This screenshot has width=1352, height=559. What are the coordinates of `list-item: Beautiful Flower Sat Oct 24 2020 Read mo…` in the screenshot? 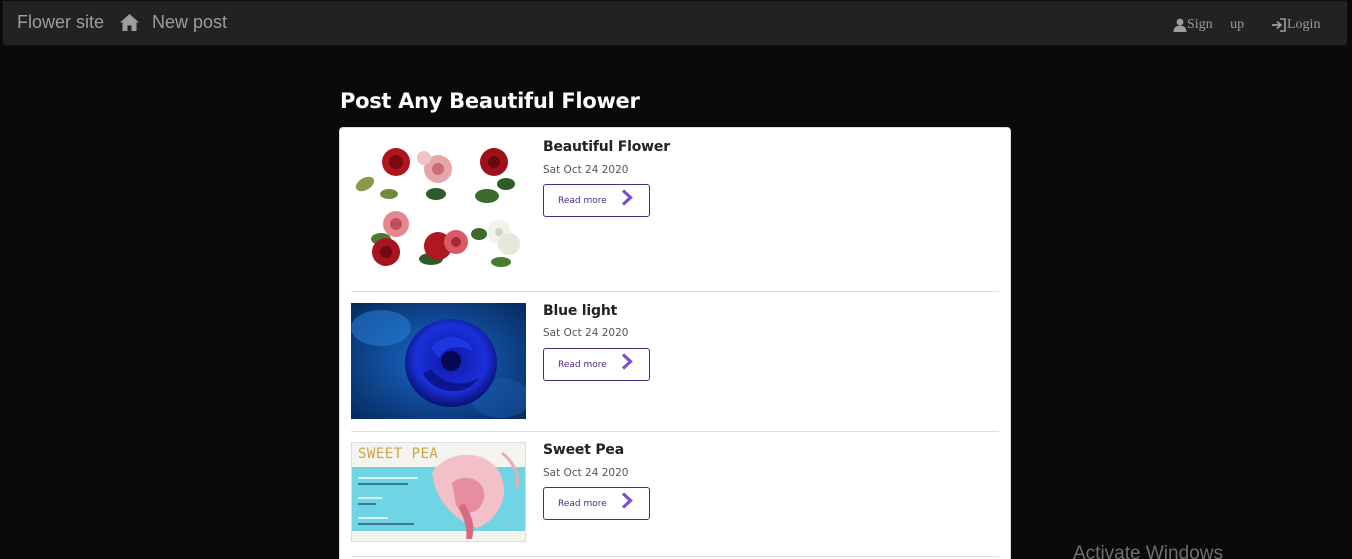 It's located at (675, 209).